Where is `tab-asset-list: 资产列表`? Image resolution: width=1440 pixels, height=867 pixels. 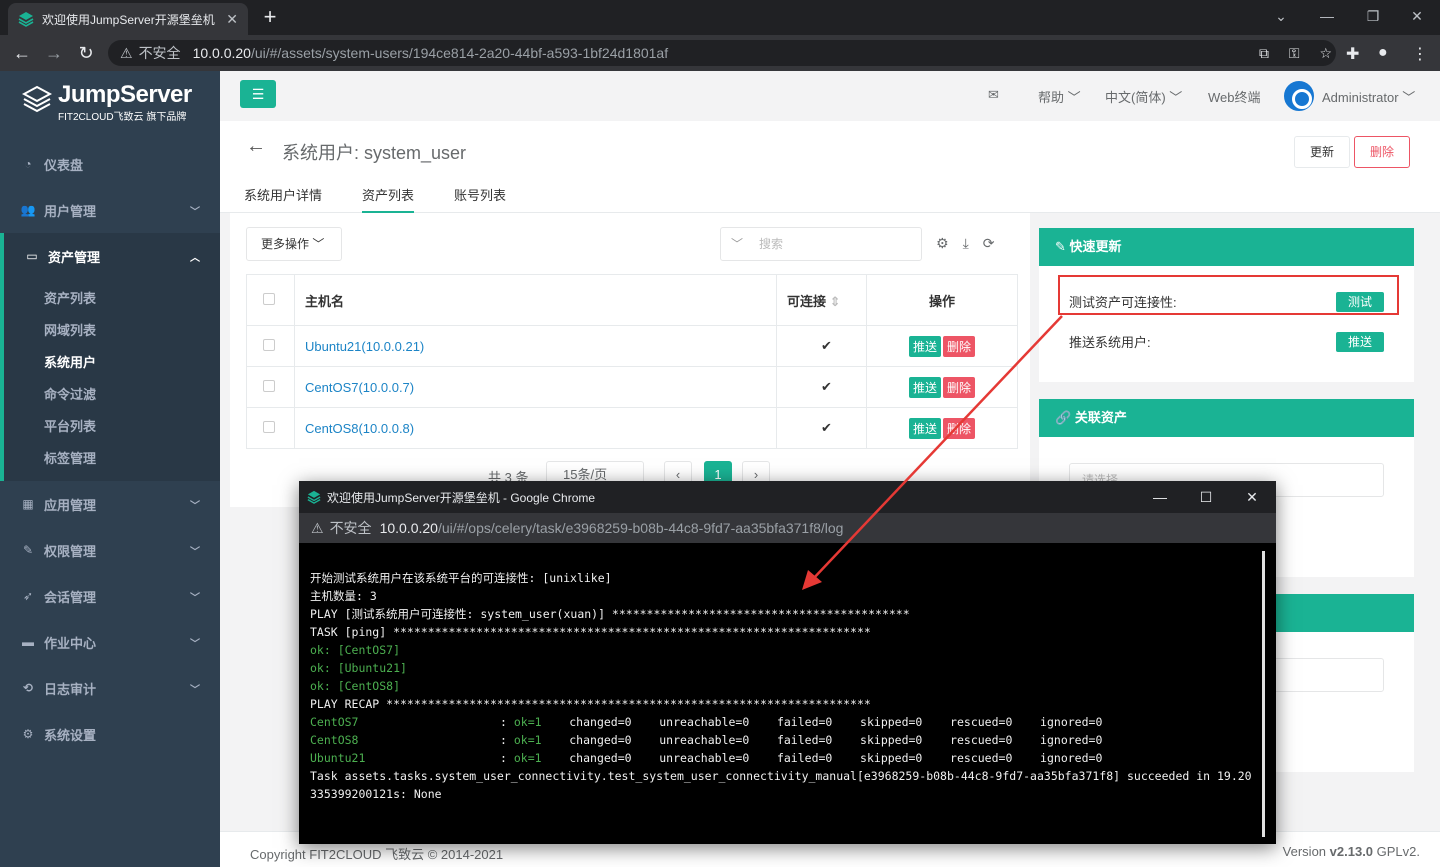
tab-asset-list: 资产列表 is located at coordinates (388, 199).